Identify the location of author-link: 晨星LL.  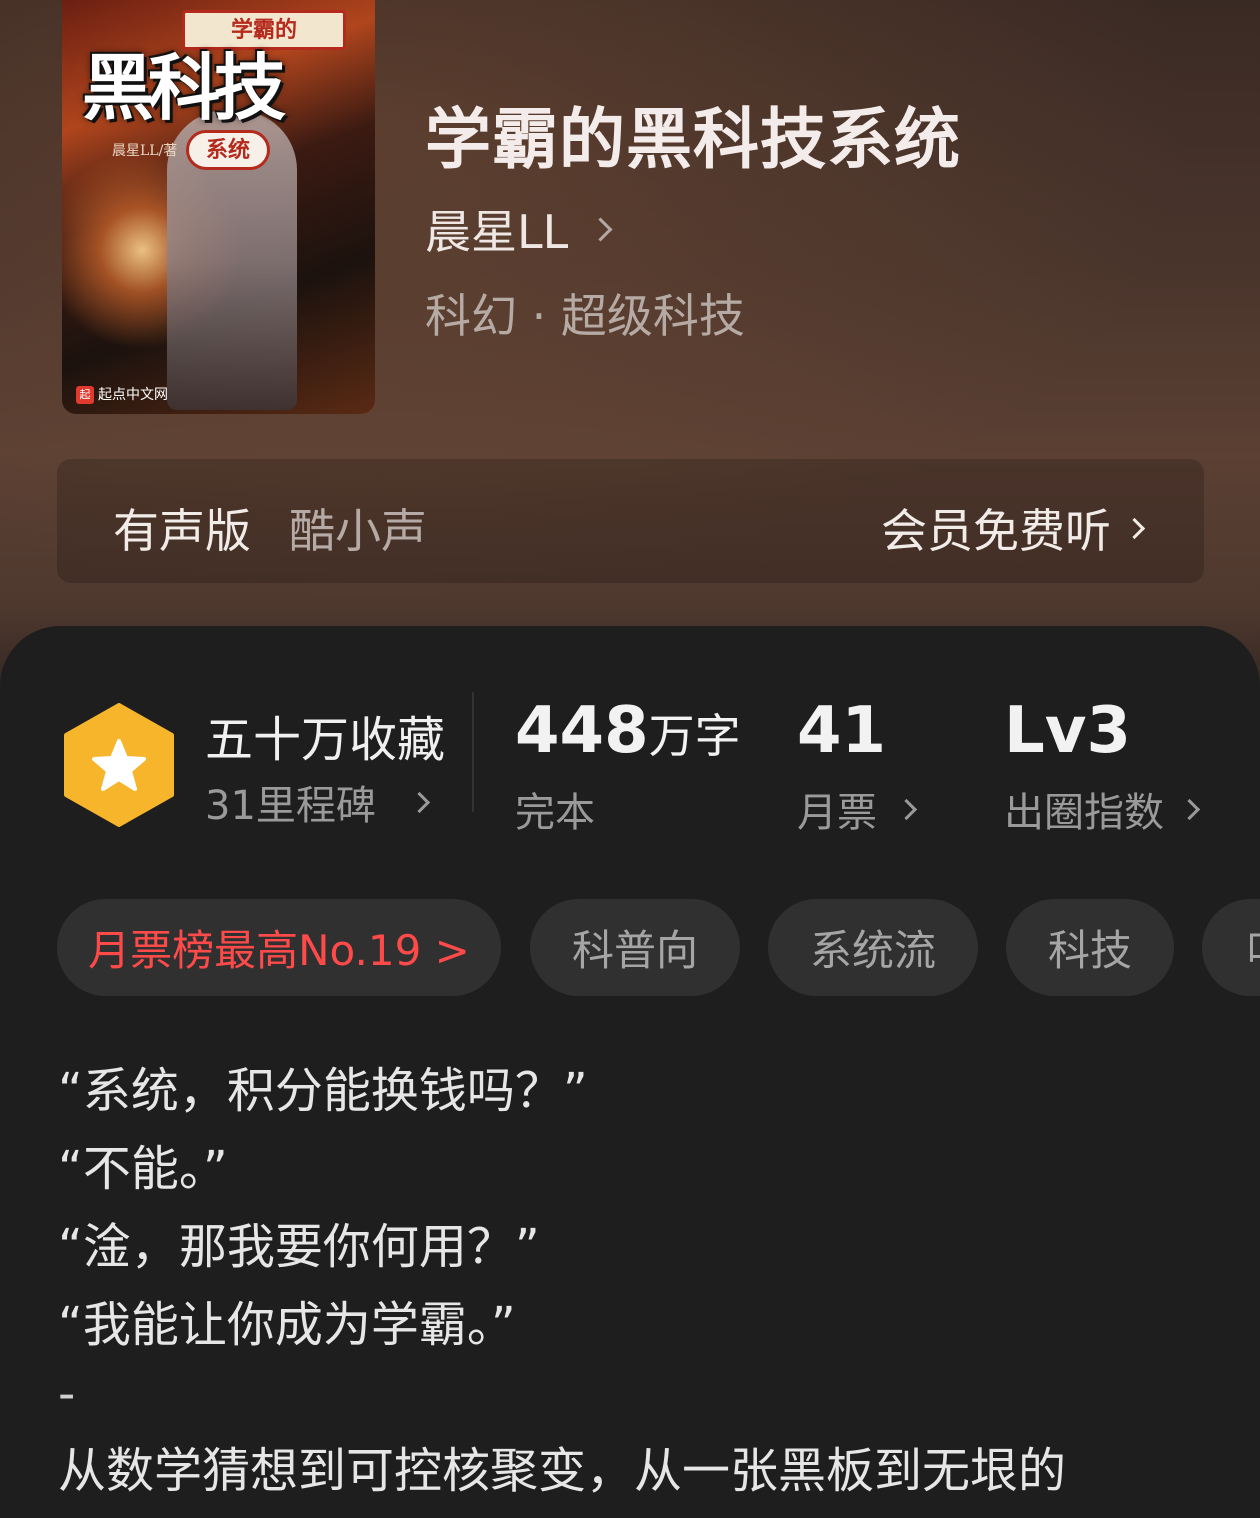
(519, 229).